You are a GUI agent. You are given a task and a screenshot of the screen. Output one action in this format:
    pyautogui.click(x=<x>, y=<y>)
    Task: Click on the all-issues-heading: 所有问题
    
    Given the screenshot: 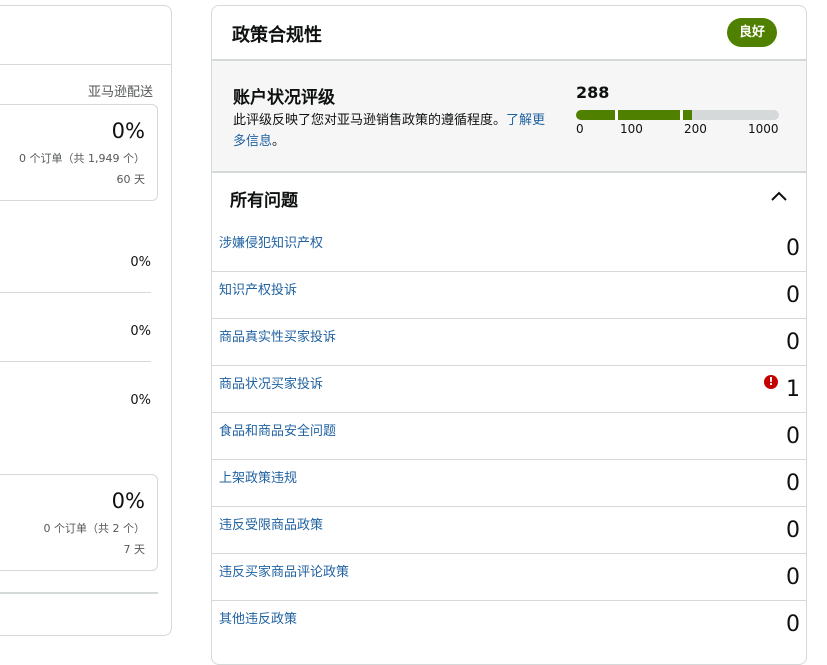 What is the action you would take?
    pyautogui.click(x=264, y=201)
    